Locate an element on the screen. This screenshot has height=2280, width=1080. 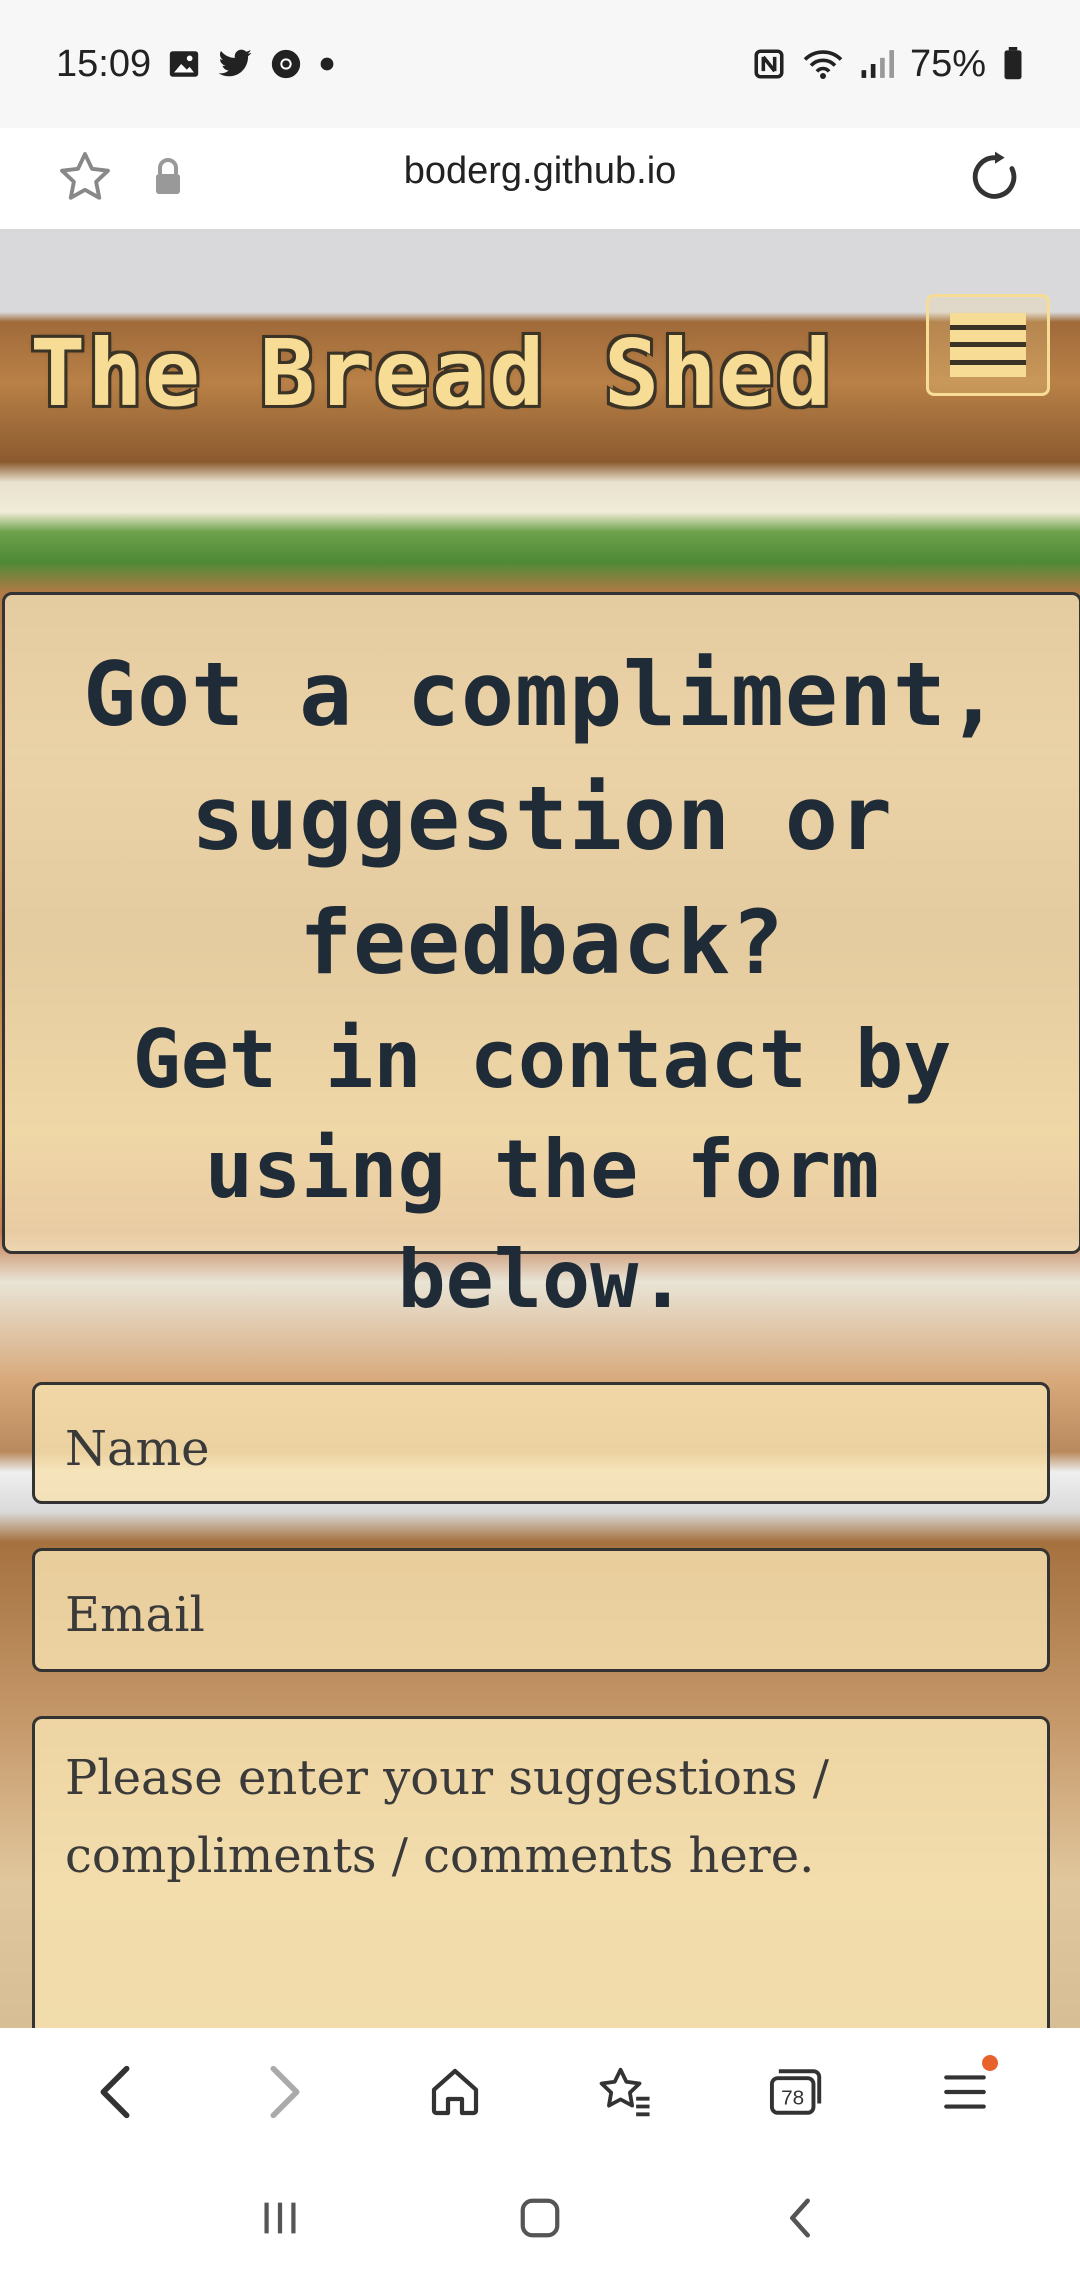
recent-apps-icon is located at coordinates (280, 2218).